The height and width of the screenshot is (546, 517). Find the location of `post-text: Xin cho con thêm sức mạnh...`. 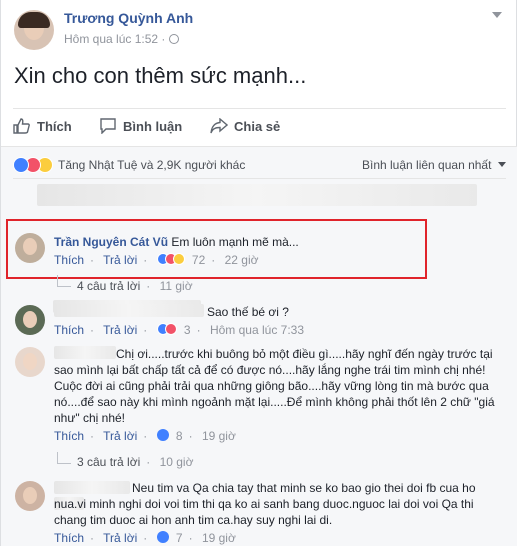

post-text: Xin cho con thêm sức mạnh... is located at coordinates (160, 75).